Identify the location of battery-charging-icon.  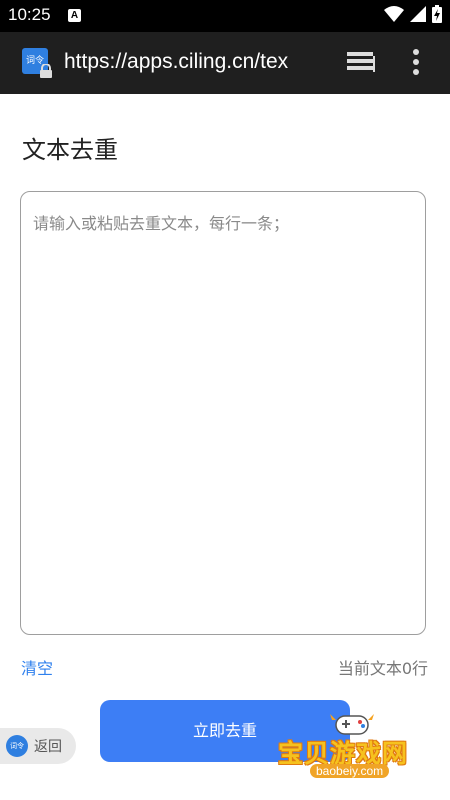
(437, 14).